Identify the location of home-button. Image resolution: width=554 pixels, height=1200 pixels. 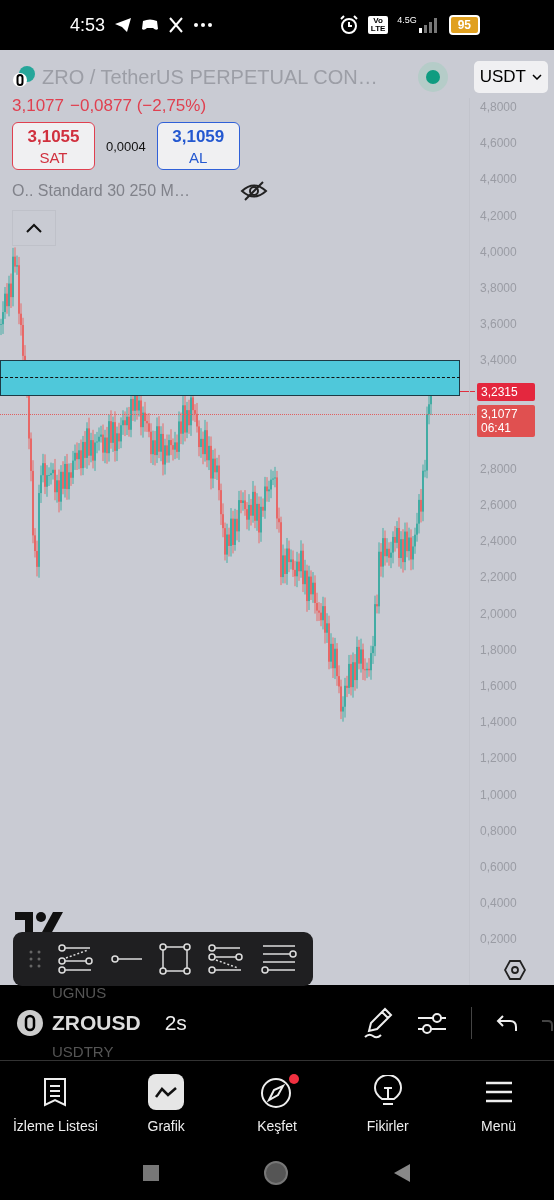
(276, 1173).